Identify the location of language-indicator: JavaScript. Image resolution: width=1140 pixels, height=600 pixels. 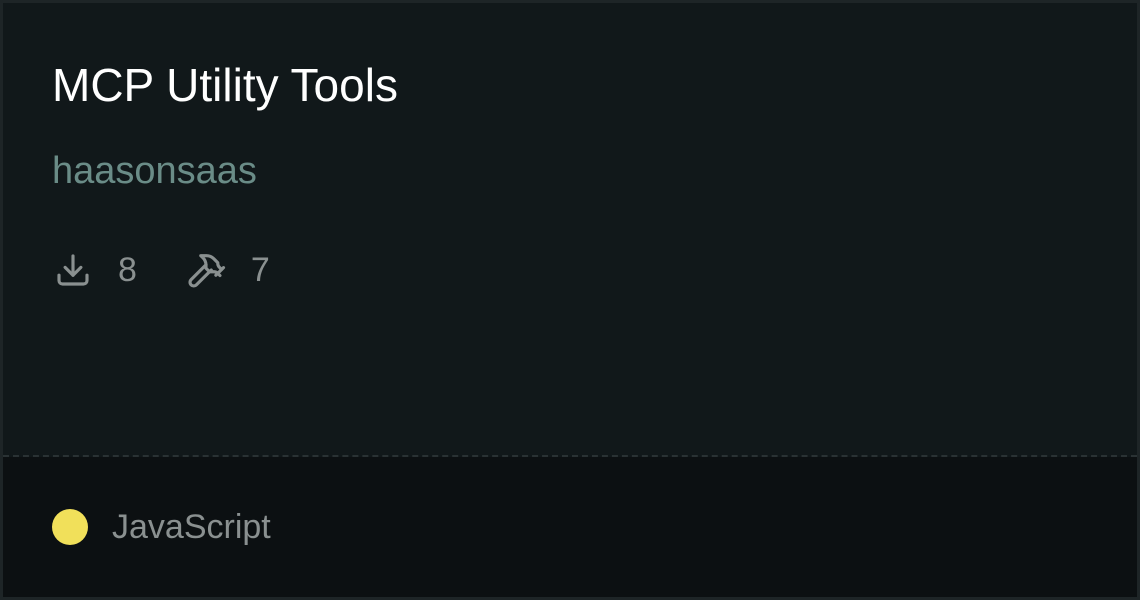
(161, 527).